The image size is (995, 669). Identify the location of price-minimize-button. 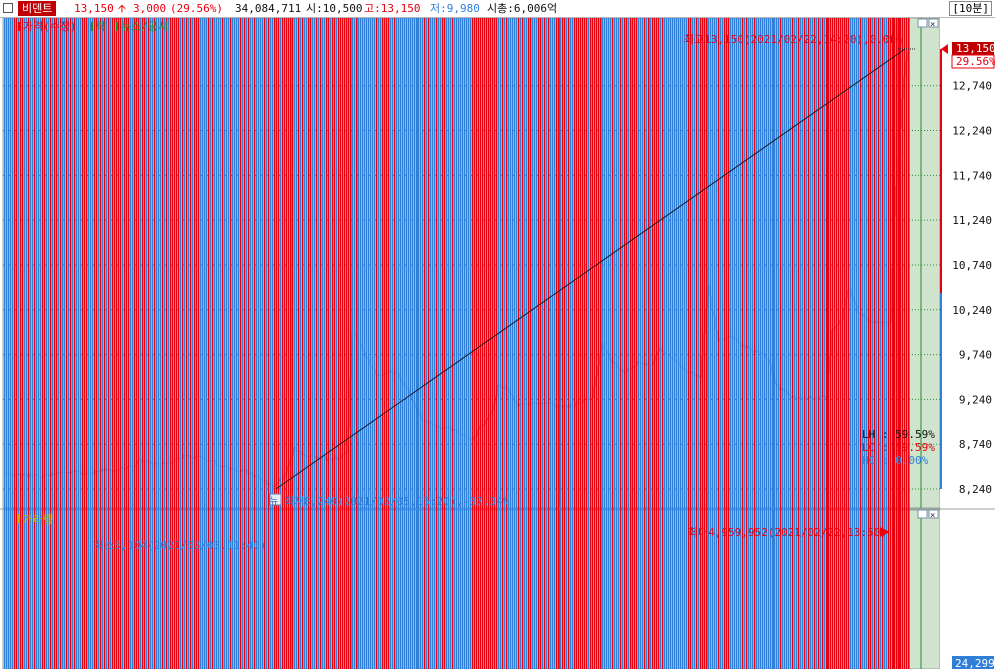
(922, 23).